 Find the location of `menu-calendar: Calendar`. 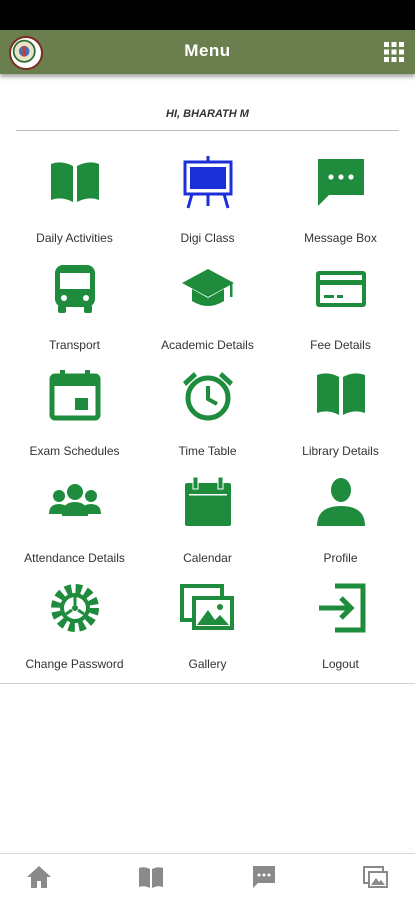

menu-calendar: Calendar is located at coordinates (207, 521).